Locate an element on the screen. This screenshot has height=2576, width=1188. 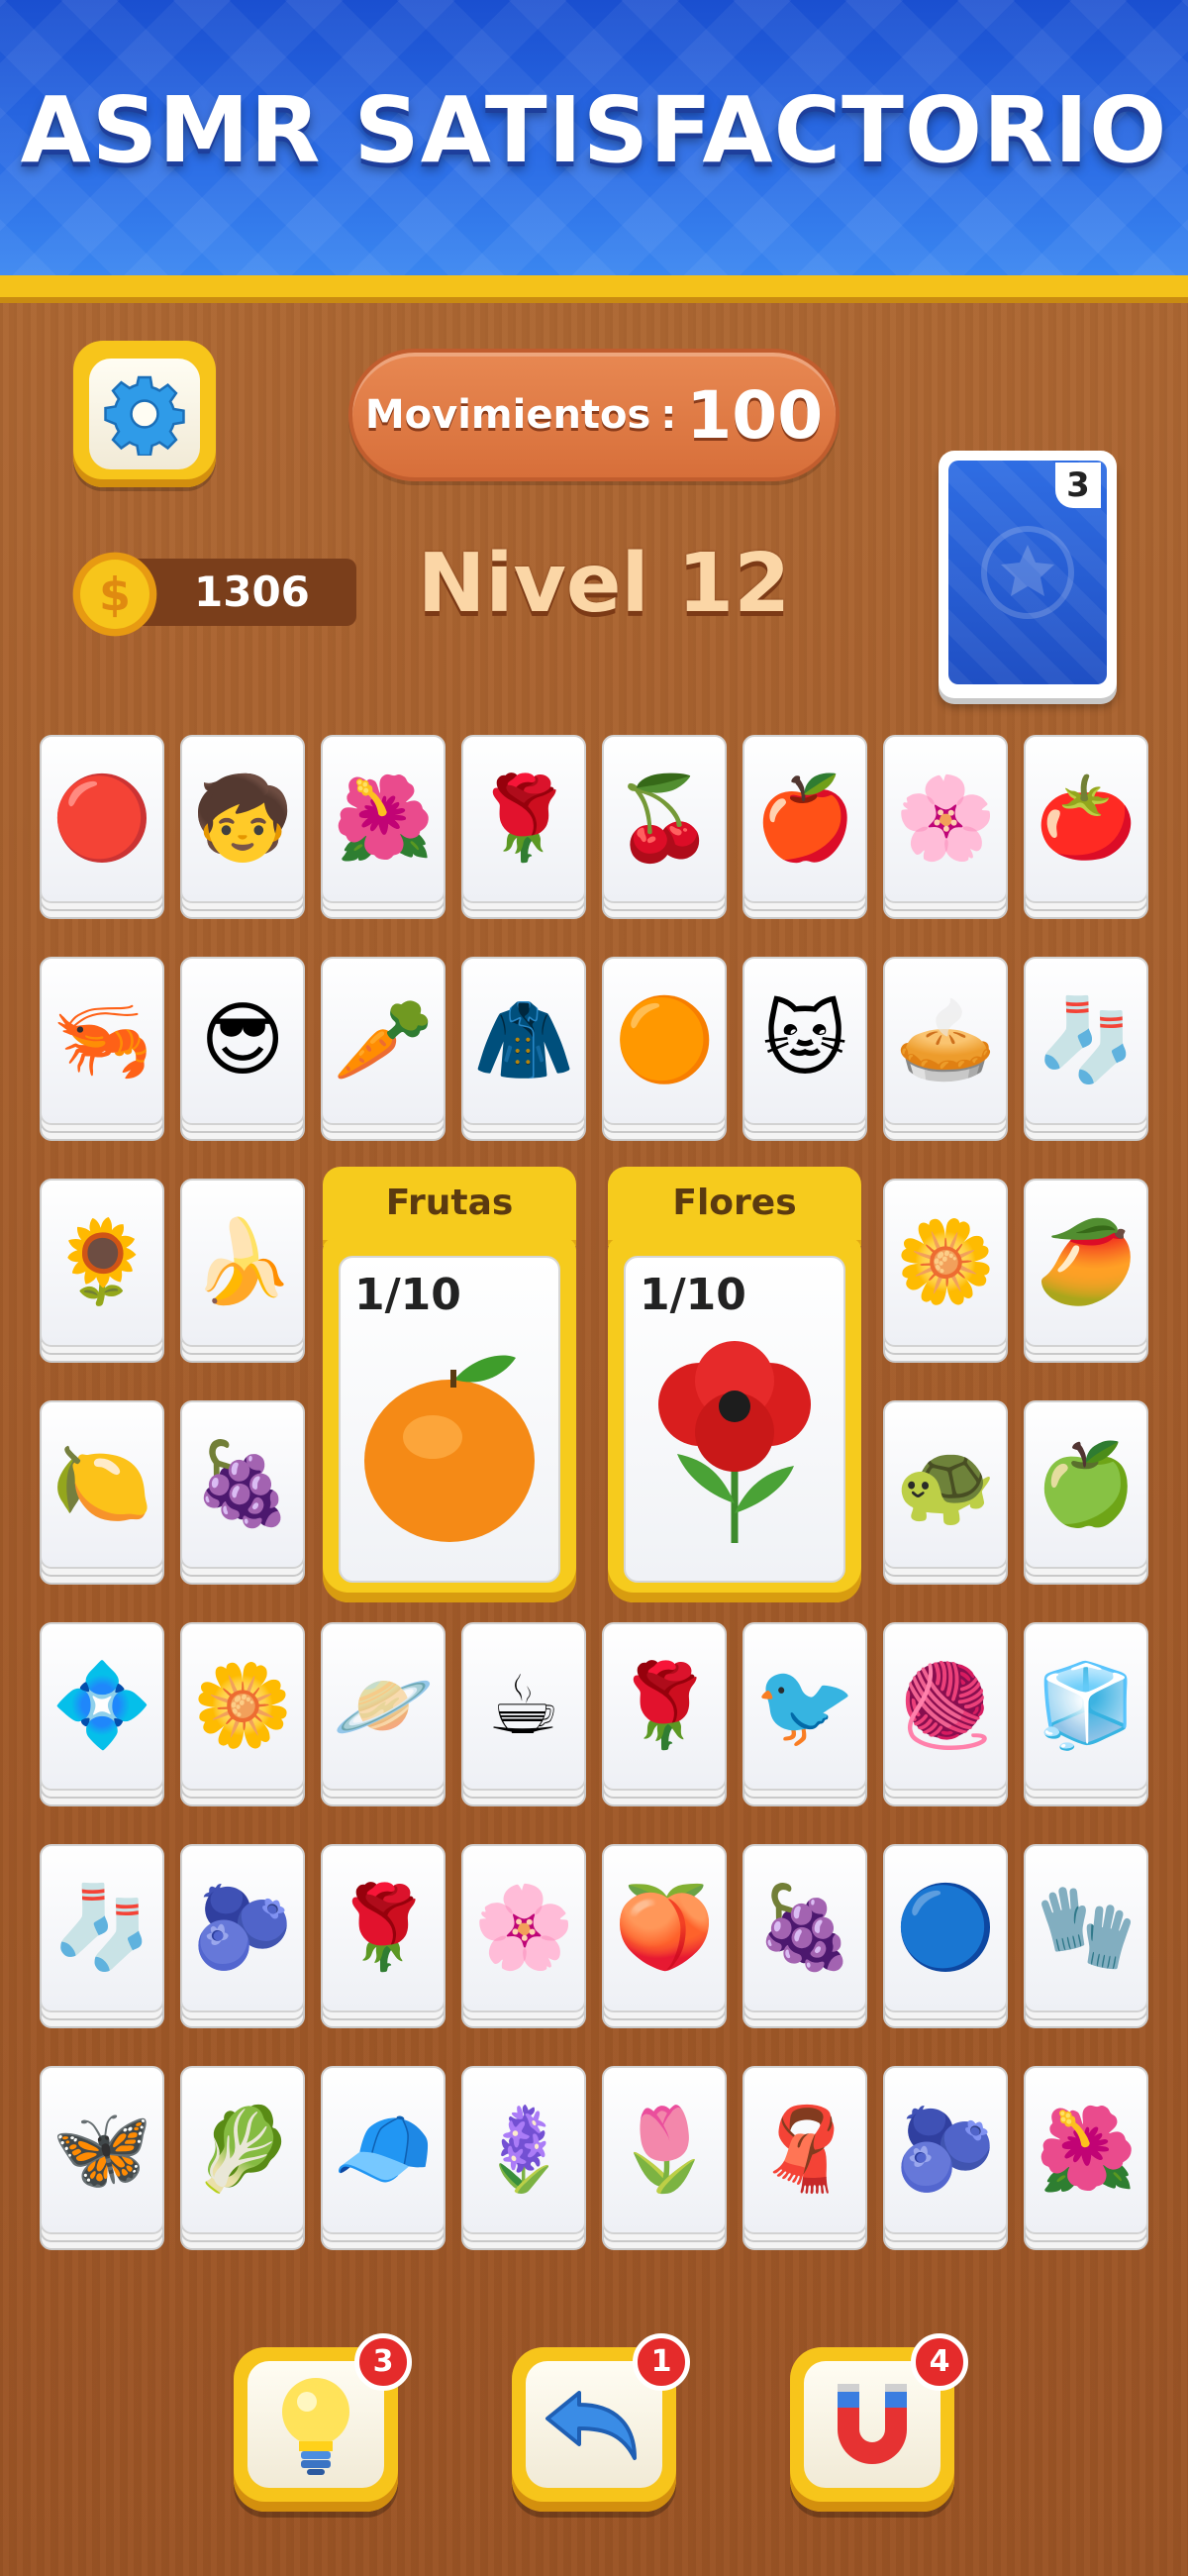
lightbulb-icon is located at coordinates (315, 2426).